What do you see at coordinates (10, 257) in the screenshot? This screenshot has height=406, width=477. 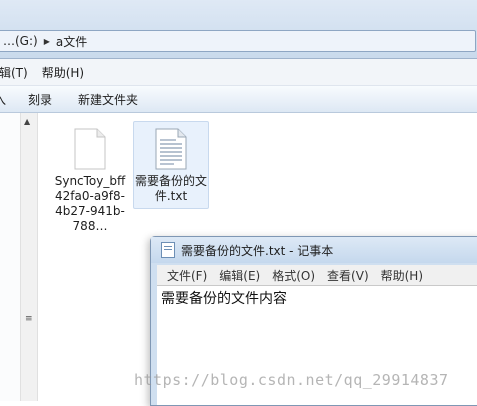 I see `navigation-pane` at bounding box center [10, 257].